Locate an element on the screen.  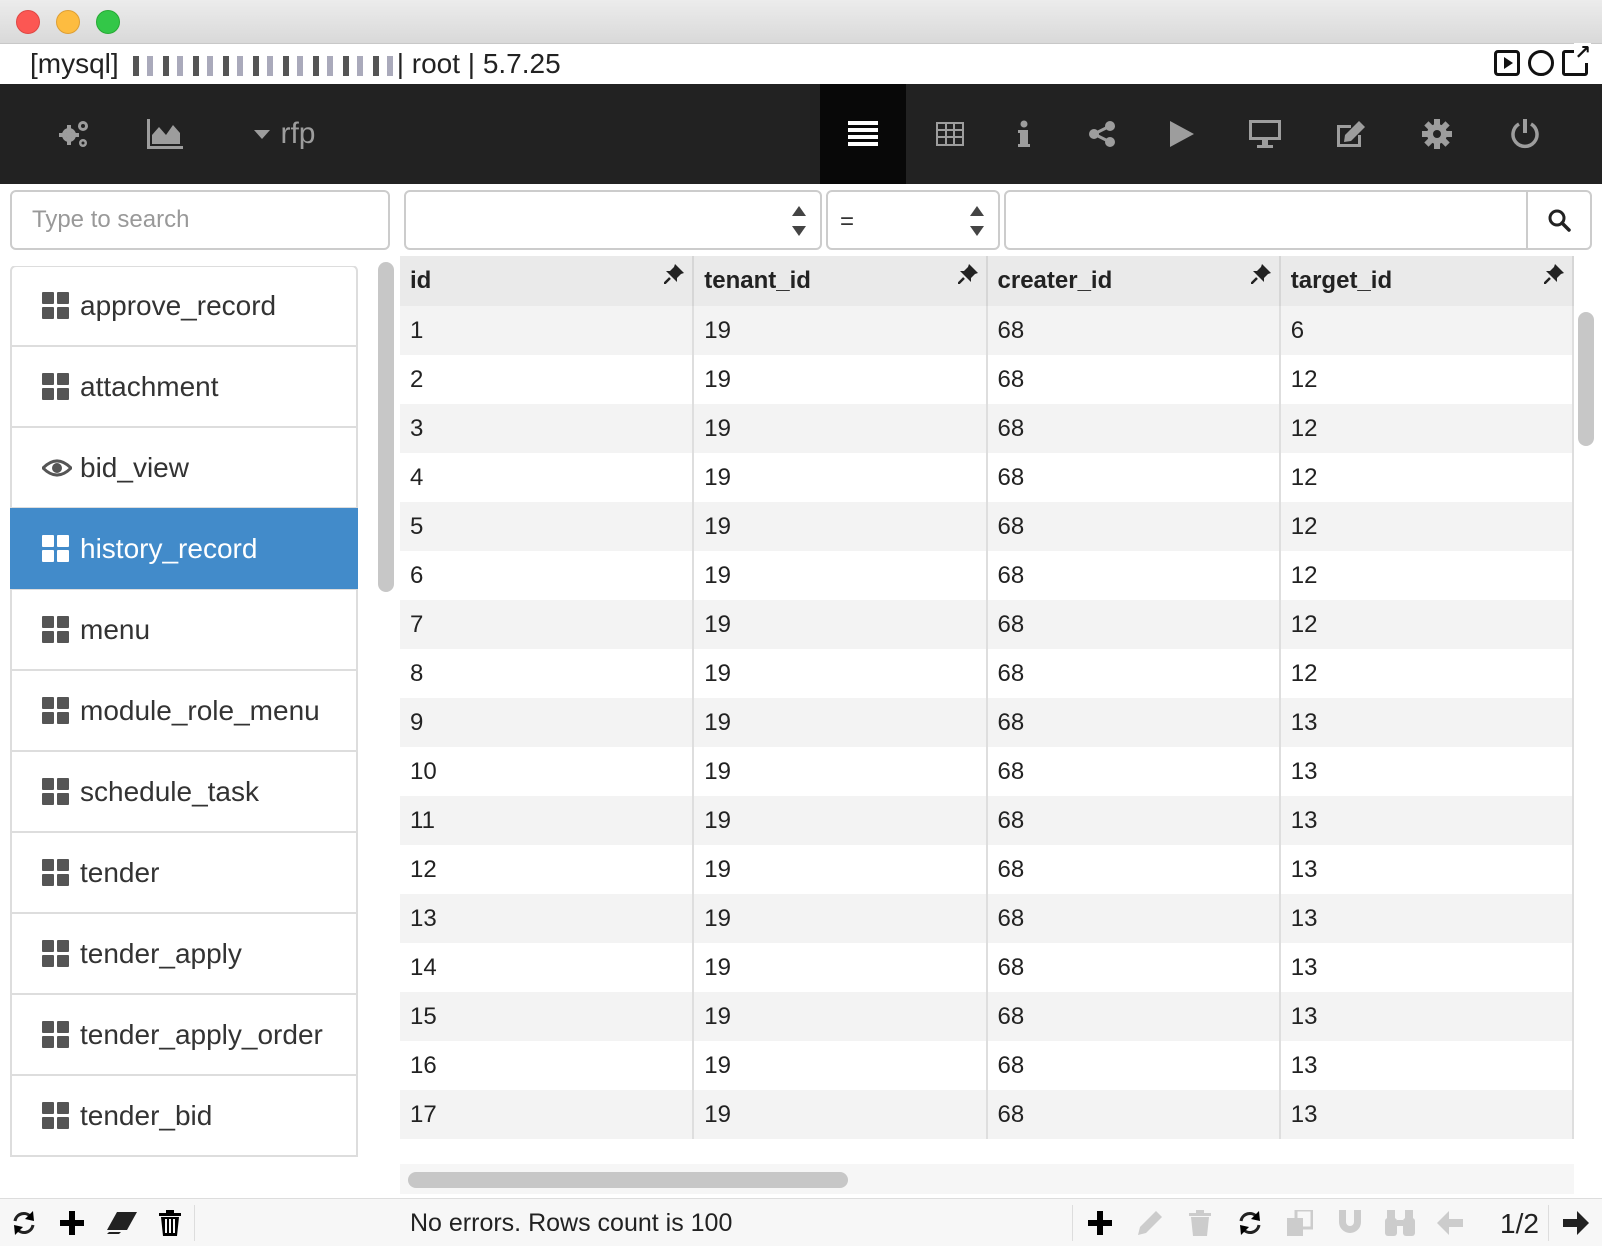
table-row: 9 19 68 13 is located at coordinates (987, 722).